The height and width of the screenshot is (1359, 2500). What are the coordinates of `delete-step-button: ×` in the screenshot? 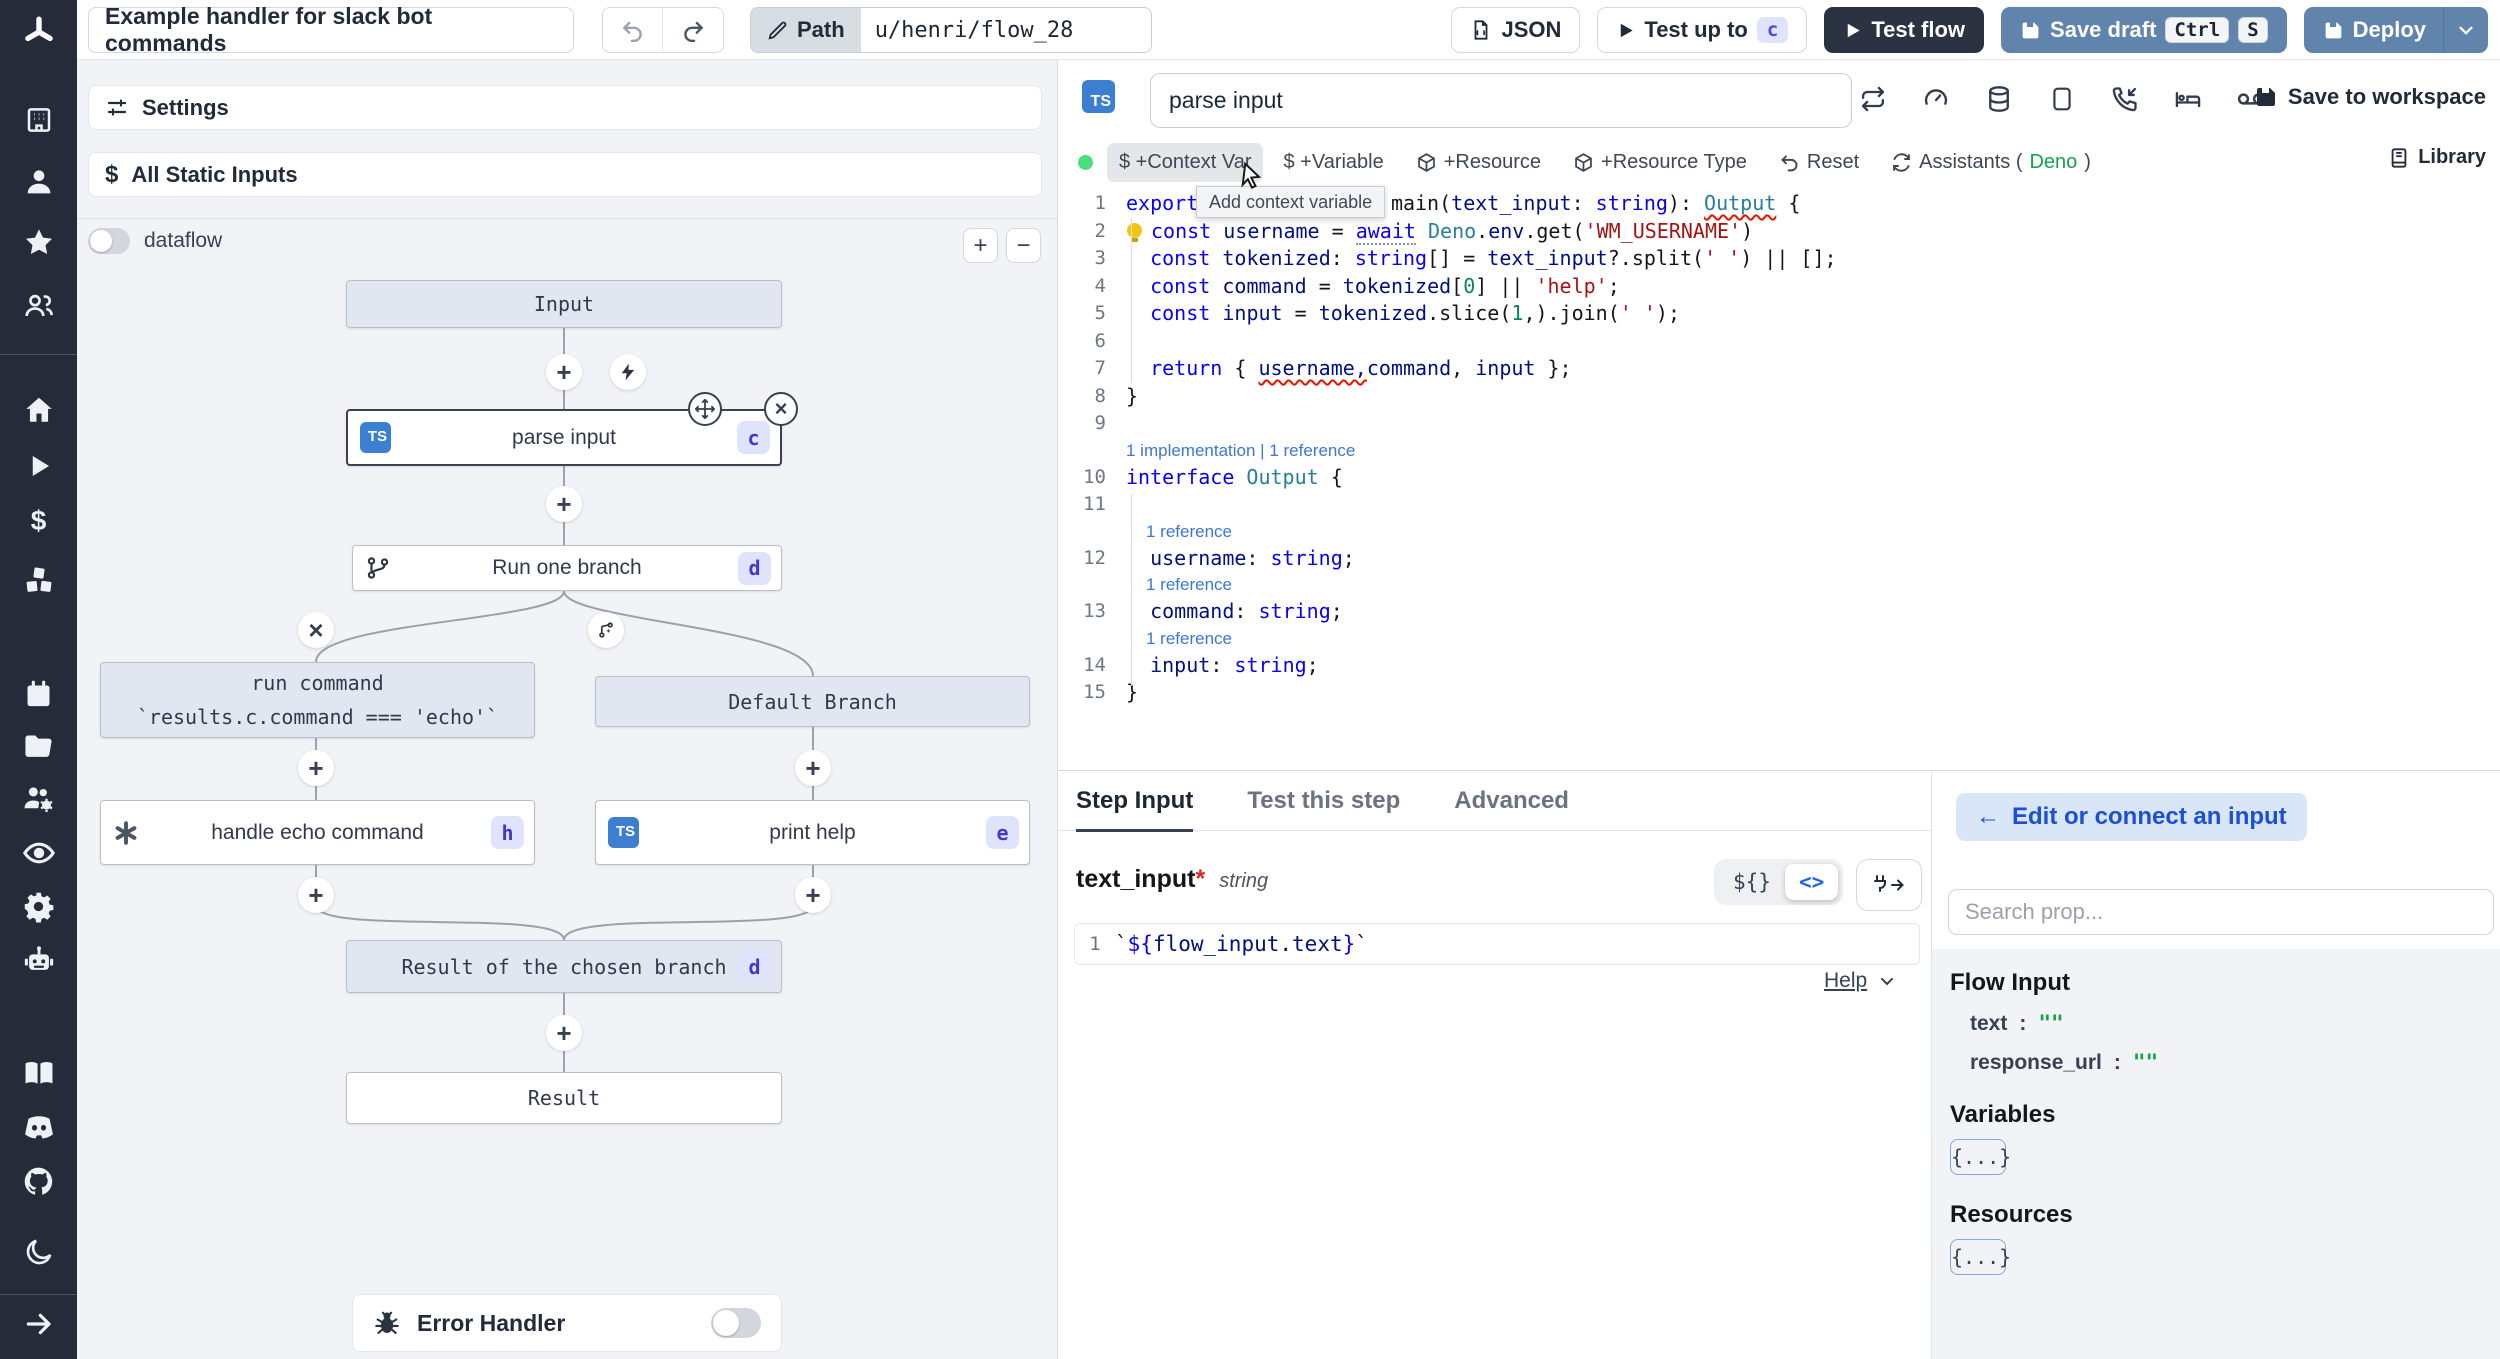 It's located at (781, 409).